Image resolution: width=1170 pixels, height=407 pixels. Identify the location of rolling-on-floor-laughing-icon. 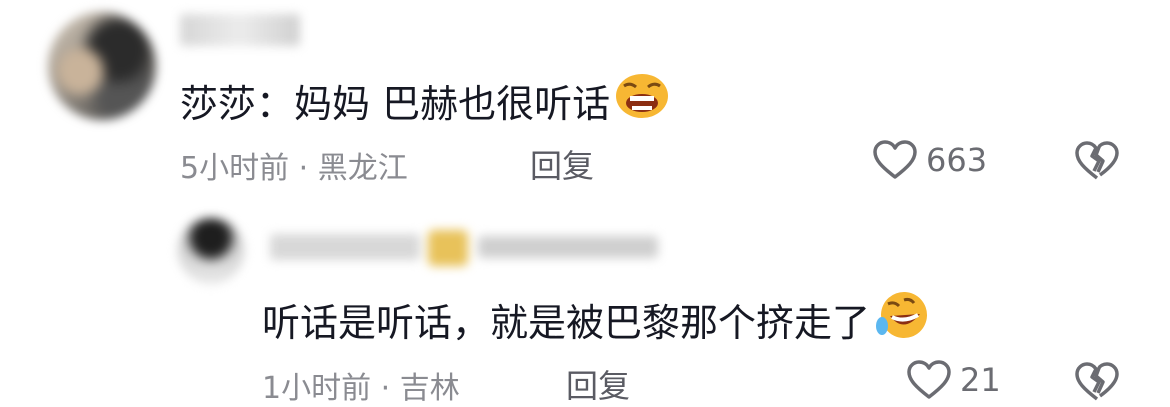
(904, 319).